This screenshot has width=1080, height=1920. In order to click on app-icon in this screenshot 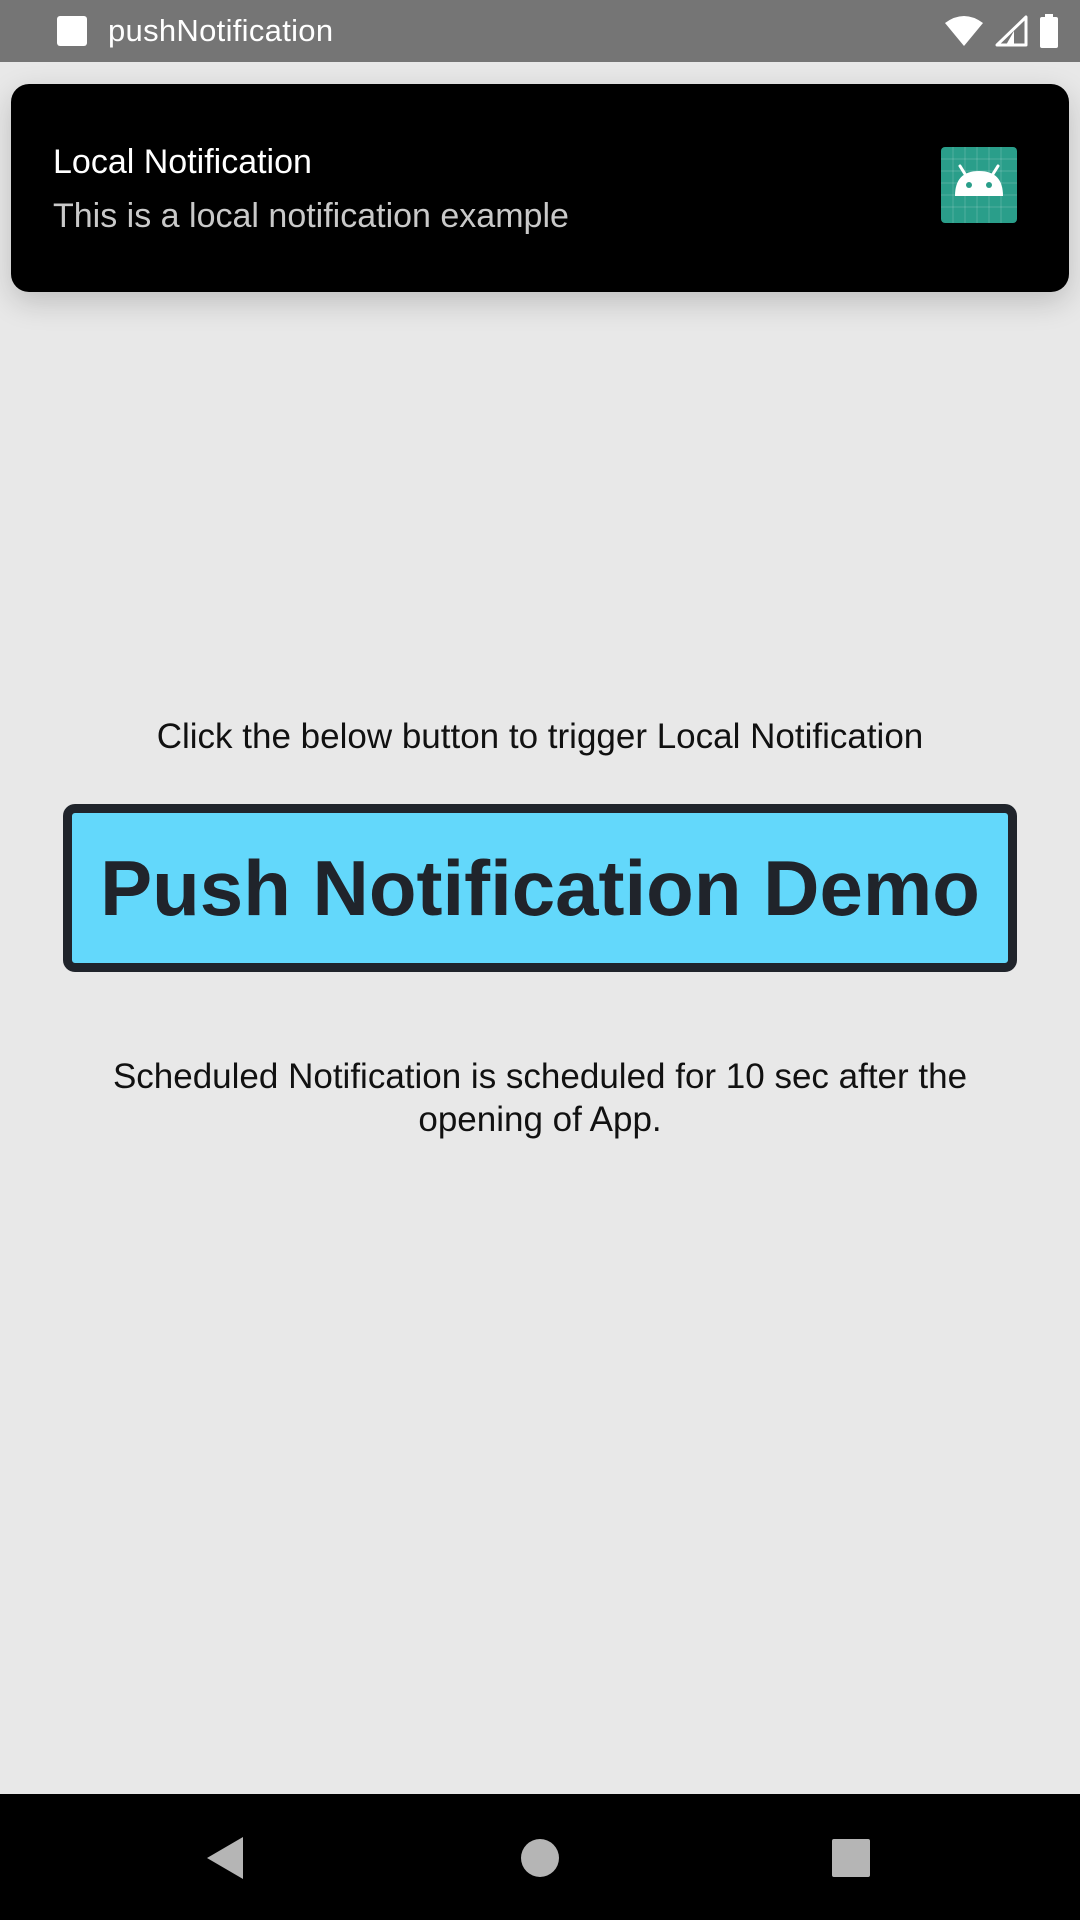, I will do `click(72, 31)`.